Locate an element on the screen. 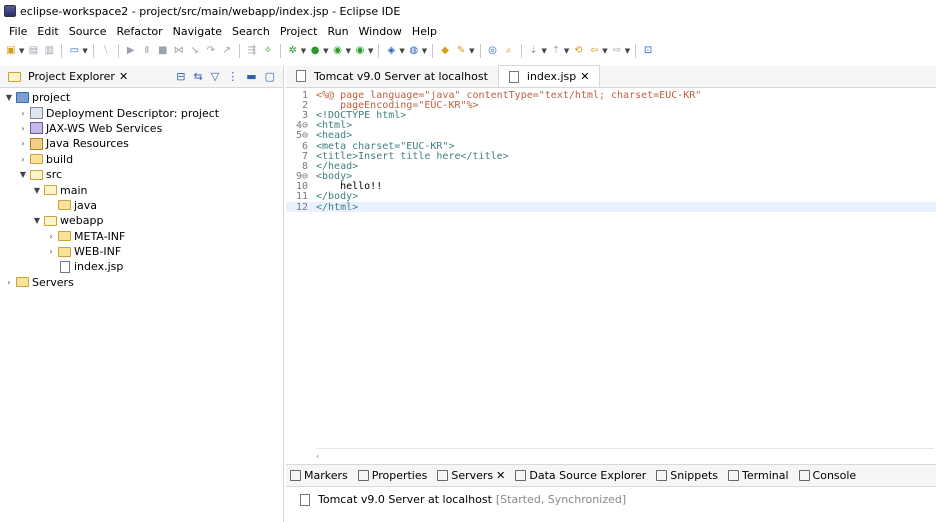 The width and height of the screenshot is (936, 522). new-java-project-icon: ◈ is located at coordinates (391, 51).